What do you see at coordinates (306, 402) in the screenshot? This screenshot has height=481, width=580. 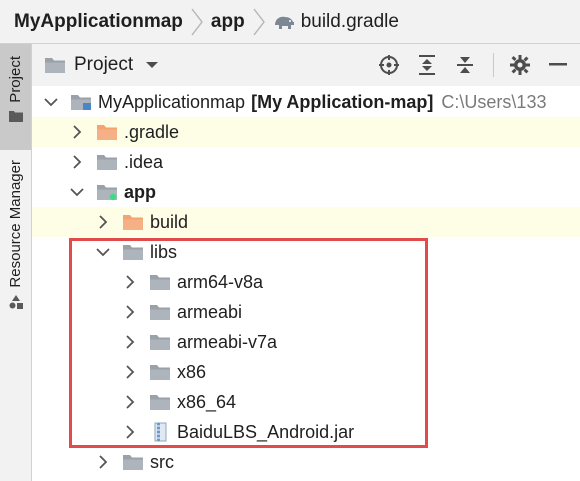 I see `tree-node-x86-64: x86_64` at bounding box center [306, 402].